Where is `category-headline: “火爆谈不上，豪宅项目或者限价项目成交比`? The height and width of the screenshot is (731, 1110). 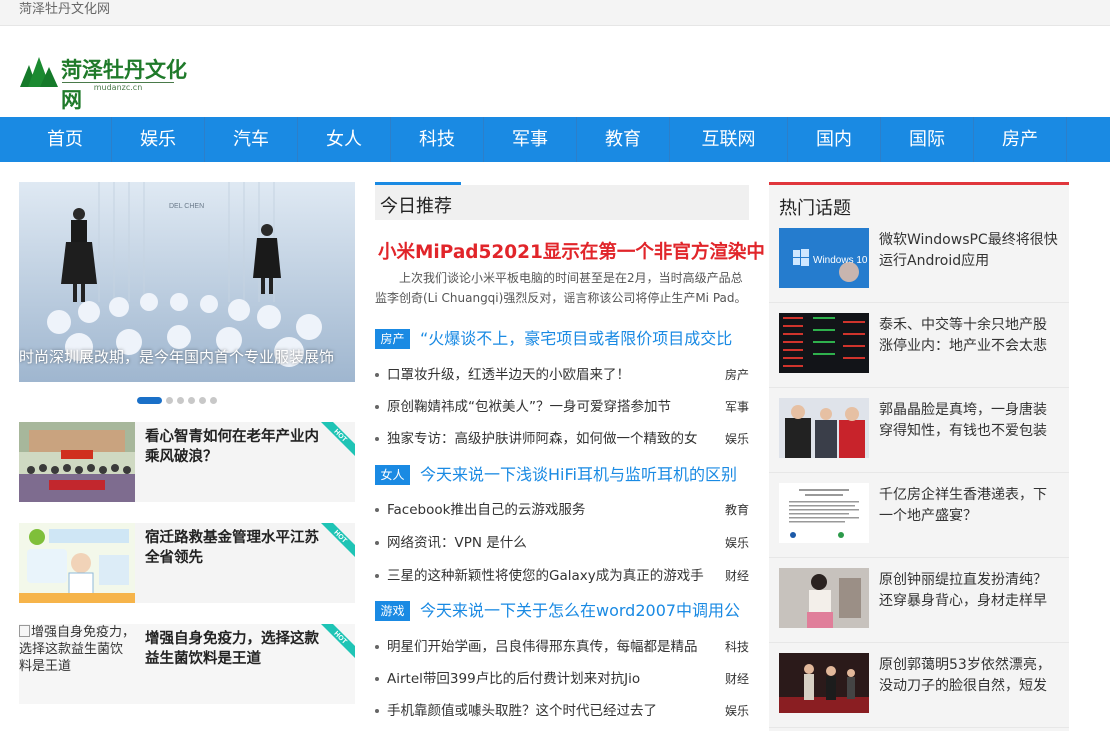
category-headline: “火爆谈不上，豪宅项目或者限价项目成交比 is located at coordinates (584, 339).